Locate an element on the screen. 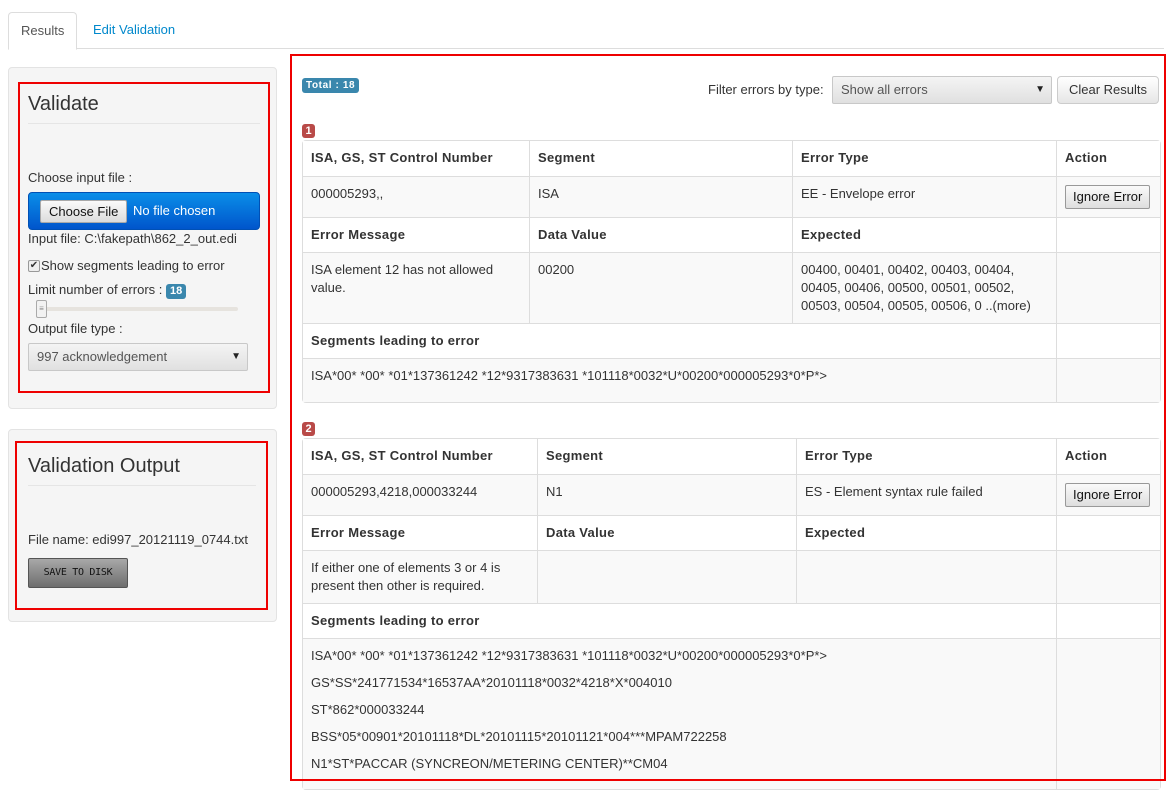 The width and height of the screenshot is (1172, 796). validate-title: Validate is located at coordinates (63, 104).